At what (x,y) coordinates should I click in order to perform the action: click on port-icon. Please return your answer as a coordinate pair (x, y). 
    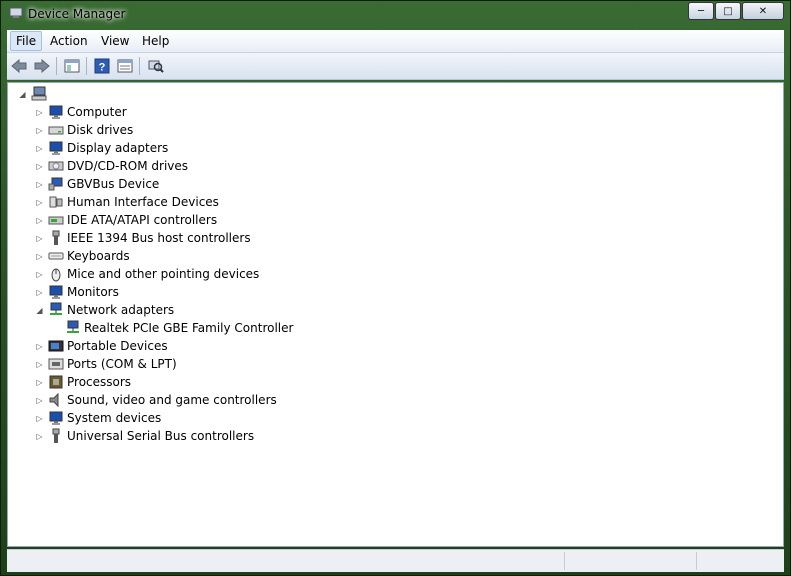
    Looking at the image, I should click on (56, 364).